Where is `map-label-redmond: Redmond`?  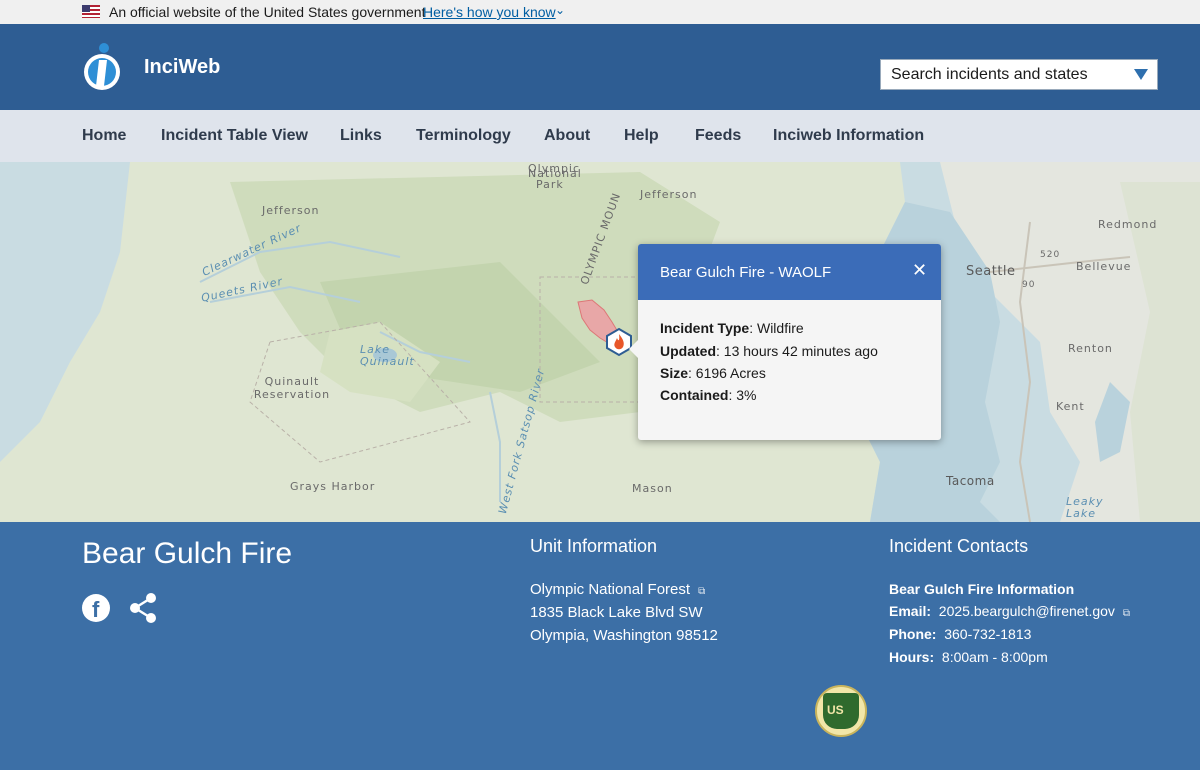 map-label-redmond: Redmond is located at coordinates (1128, 224).